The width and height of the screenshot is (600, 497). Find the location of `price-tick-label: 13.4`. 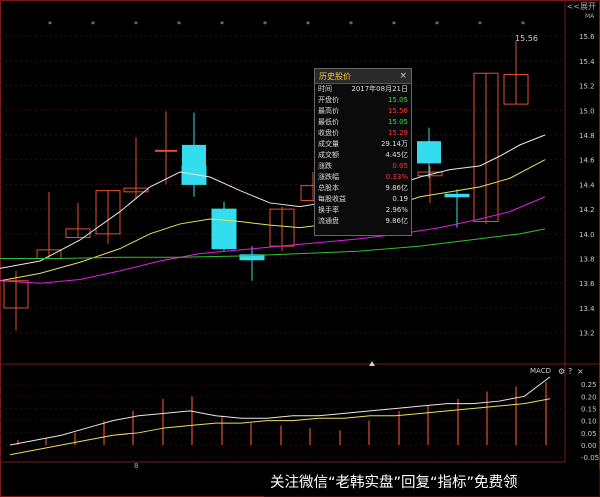

price-tick-label: 13.4 is located at coordinates (587, 309).